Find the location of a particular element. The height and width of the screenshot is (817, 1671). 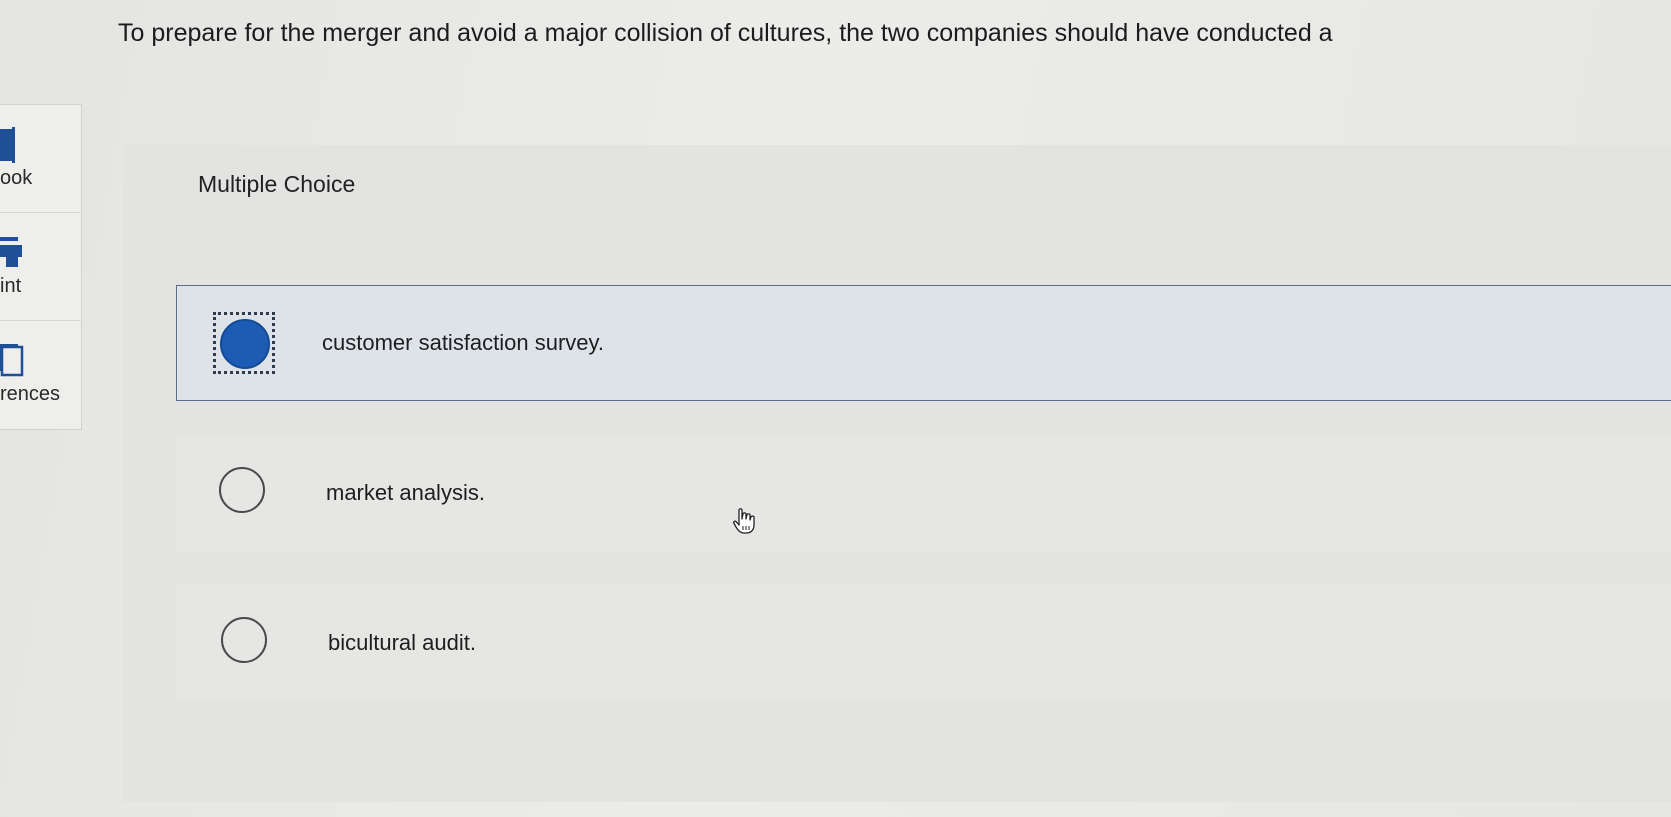

answer-option: bicultural audit. is located at coordinates (923, 643).